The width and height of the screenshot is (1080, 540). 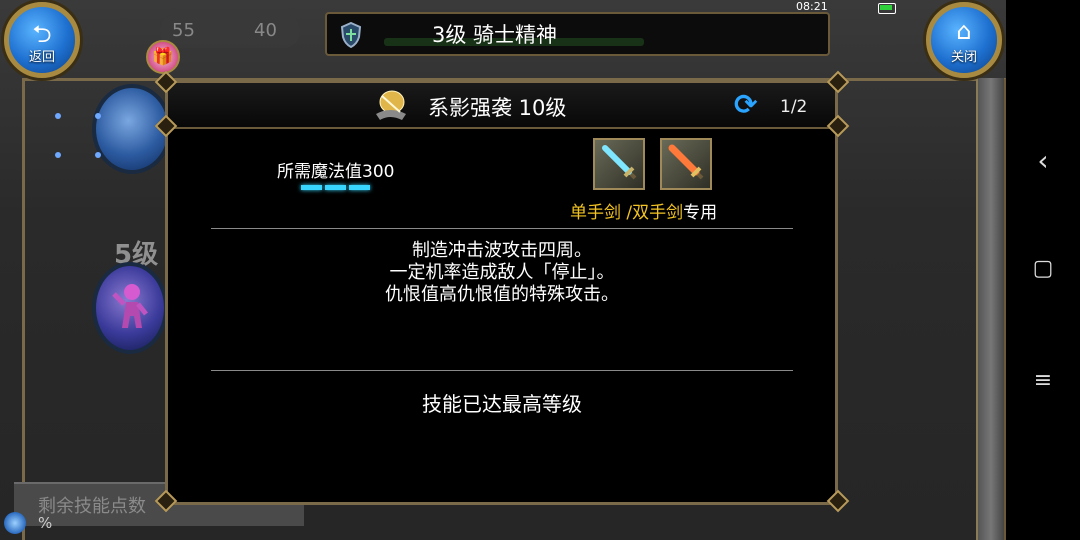 What do you see at coordinates (1043, 160) in the screenshot?
I see `nav-back-icon: ‹` at bounding box center [1043, 160].